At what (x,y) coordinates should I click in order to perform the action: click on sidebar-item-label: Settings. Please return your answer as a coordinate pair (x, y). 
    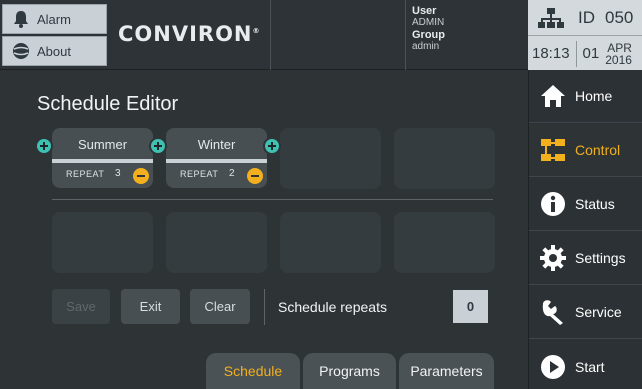
    Looking at the image, I should click on (600, 258).